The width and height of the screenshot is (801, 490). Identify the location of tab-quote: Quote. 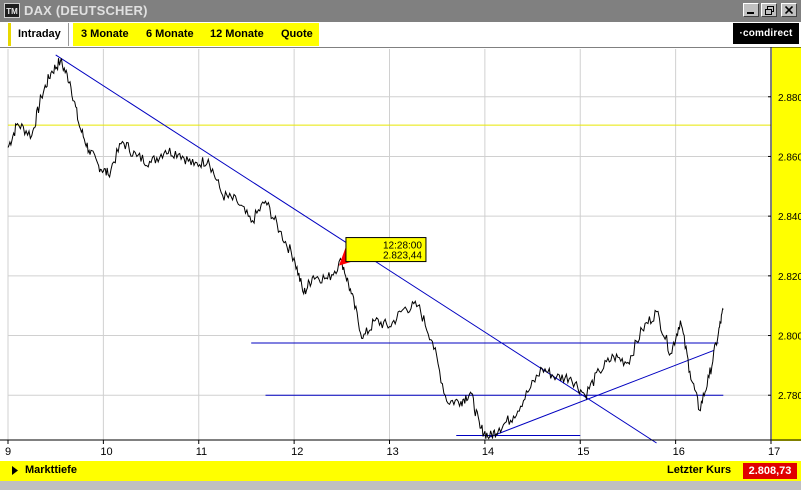
(297, 34).